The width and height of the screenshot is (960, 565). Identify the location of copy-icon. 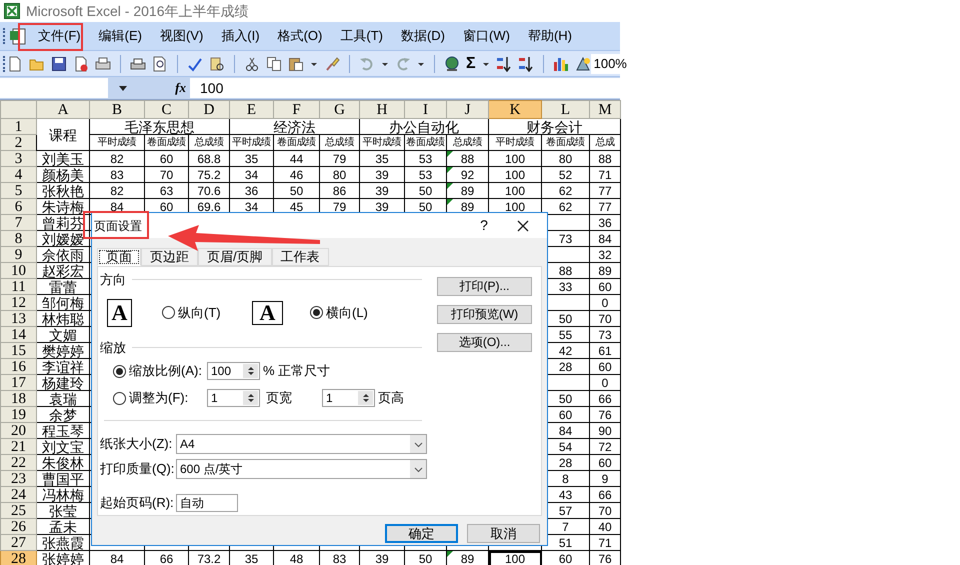
(274, 64).